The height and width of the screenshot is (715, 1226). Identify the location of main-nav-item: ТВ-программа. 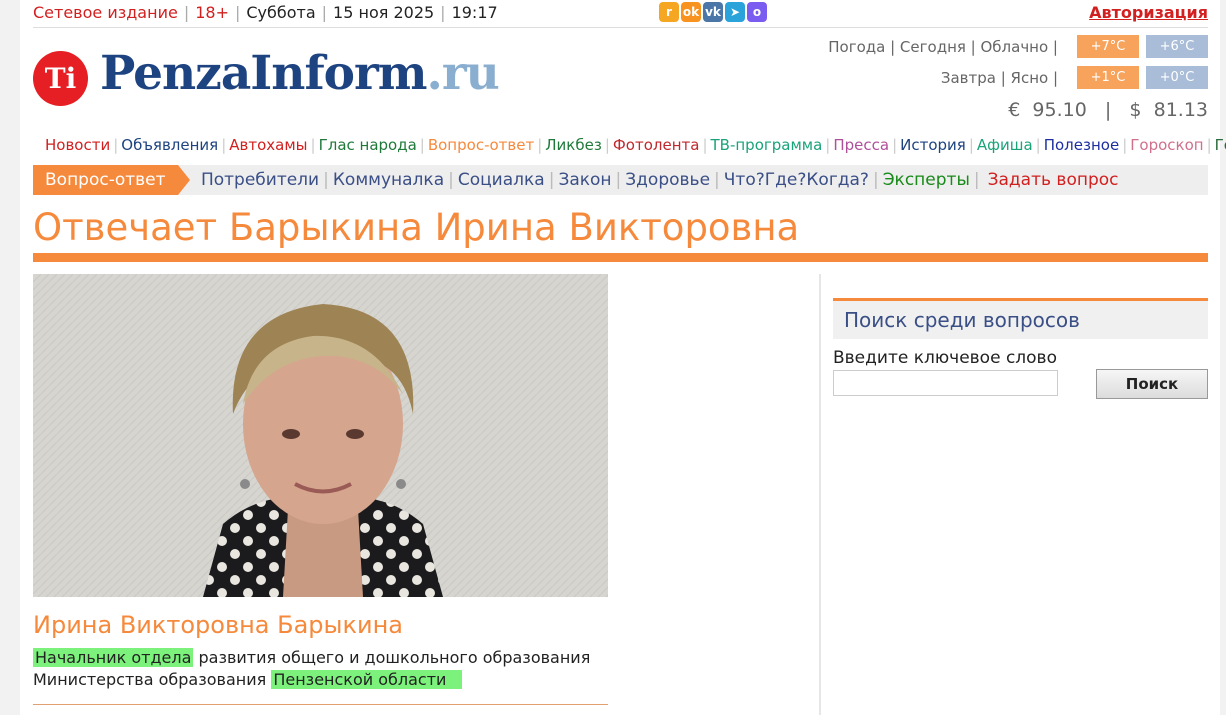
(768, 145).